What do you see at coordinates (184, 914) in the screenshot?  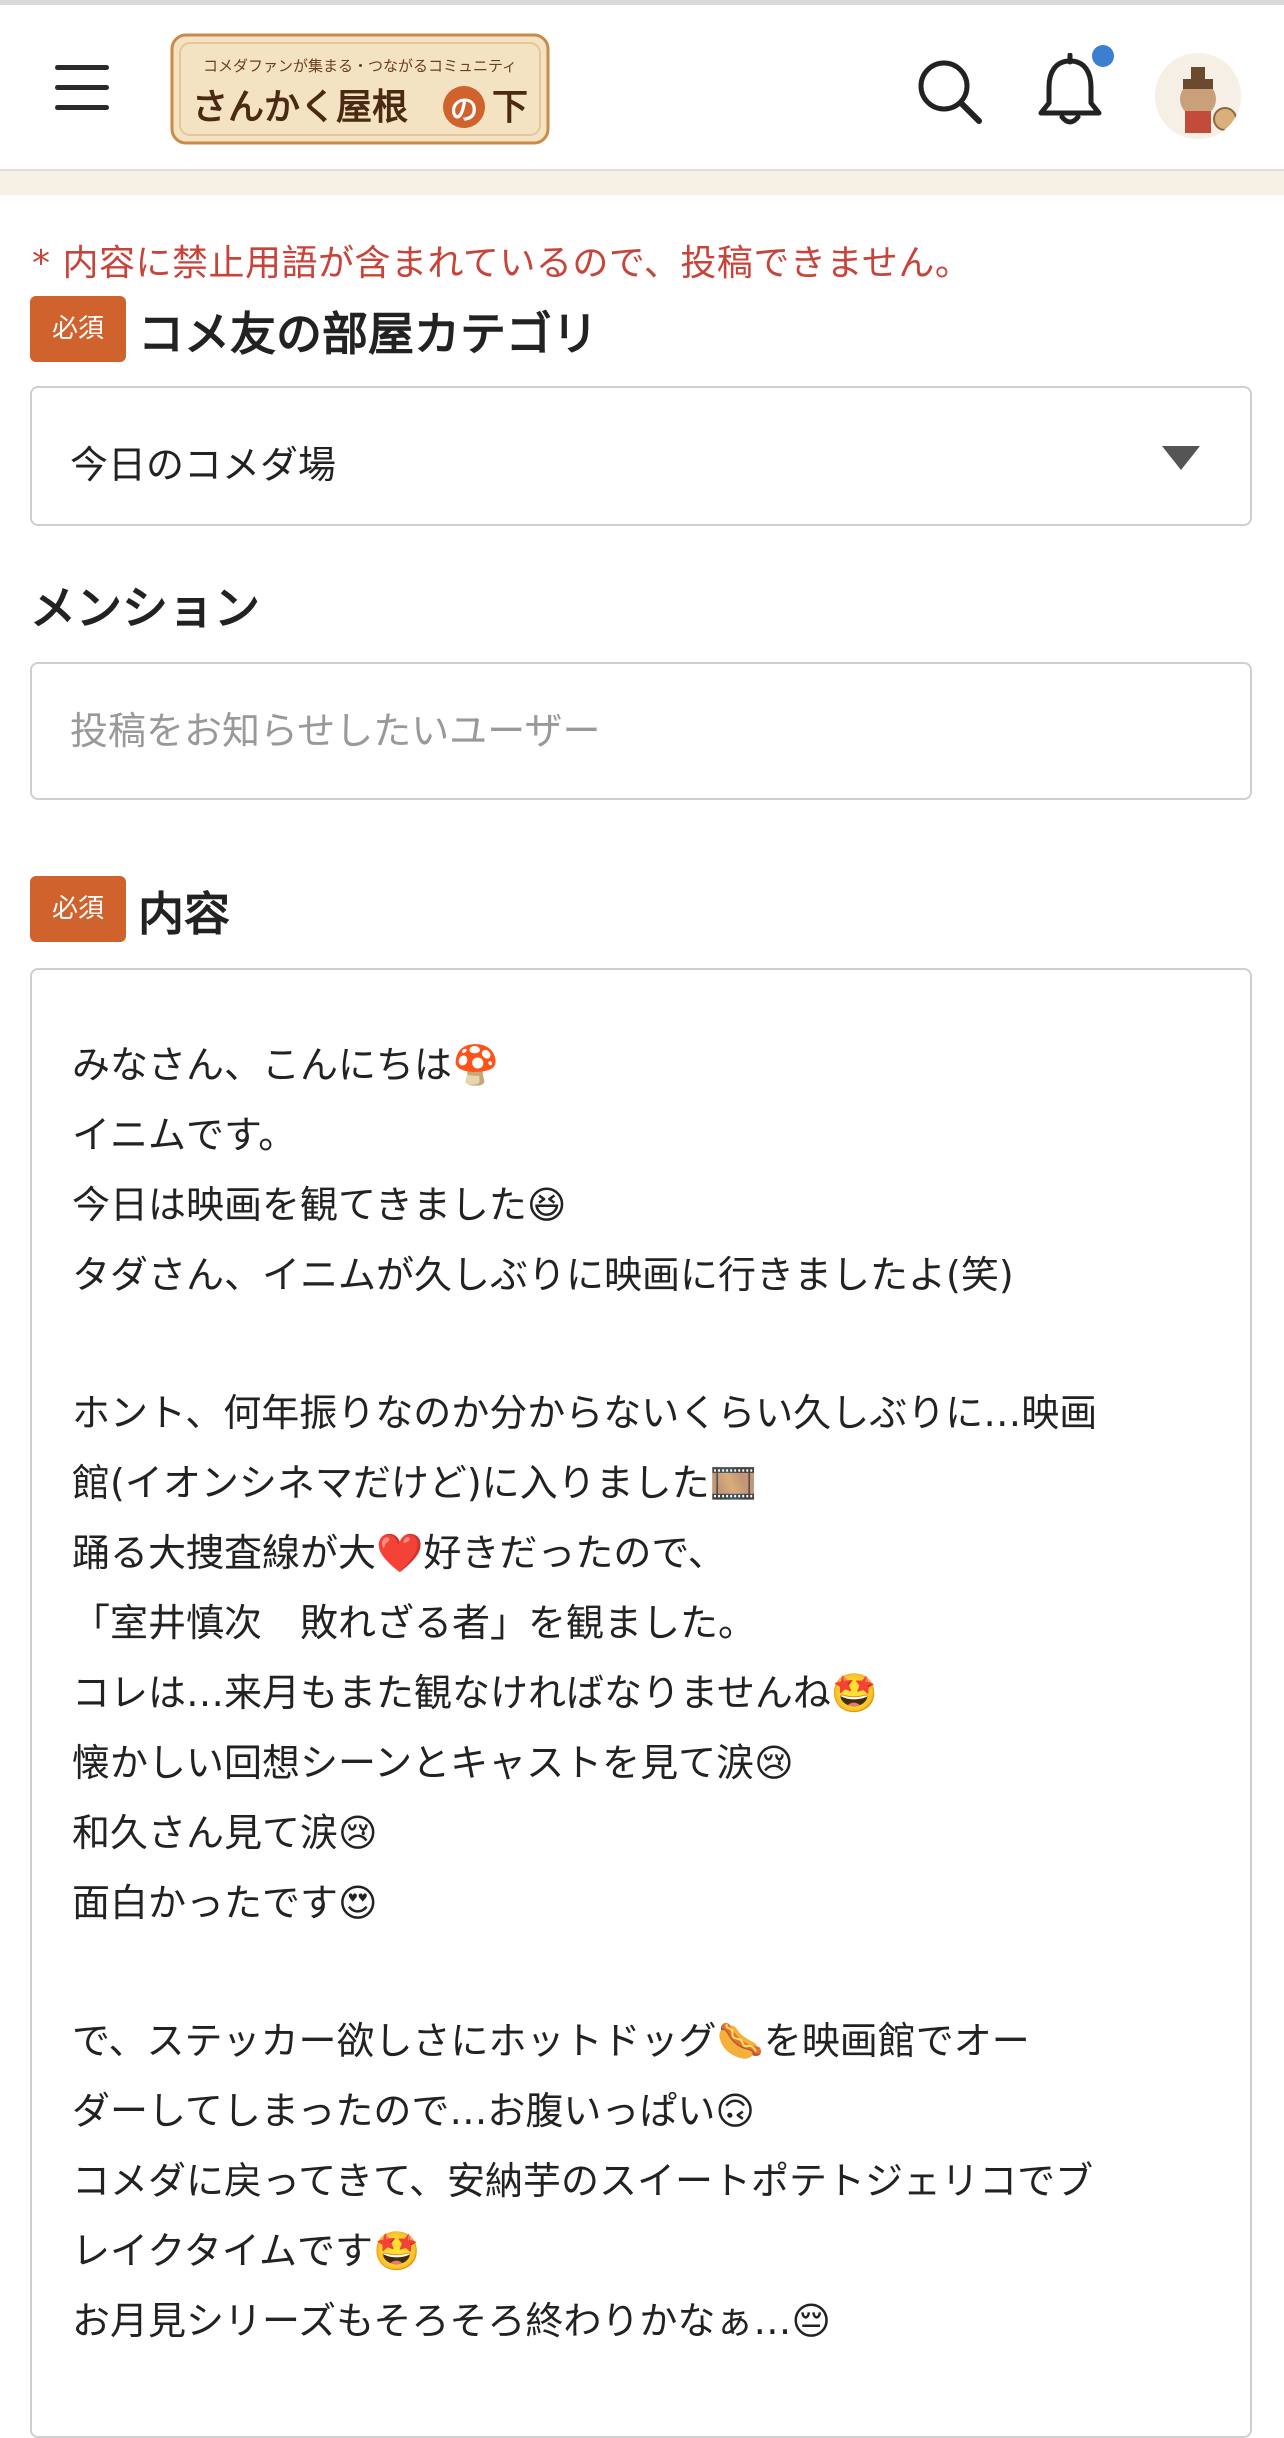 I see `content-label: 内容` at bounding box center [184, 914].